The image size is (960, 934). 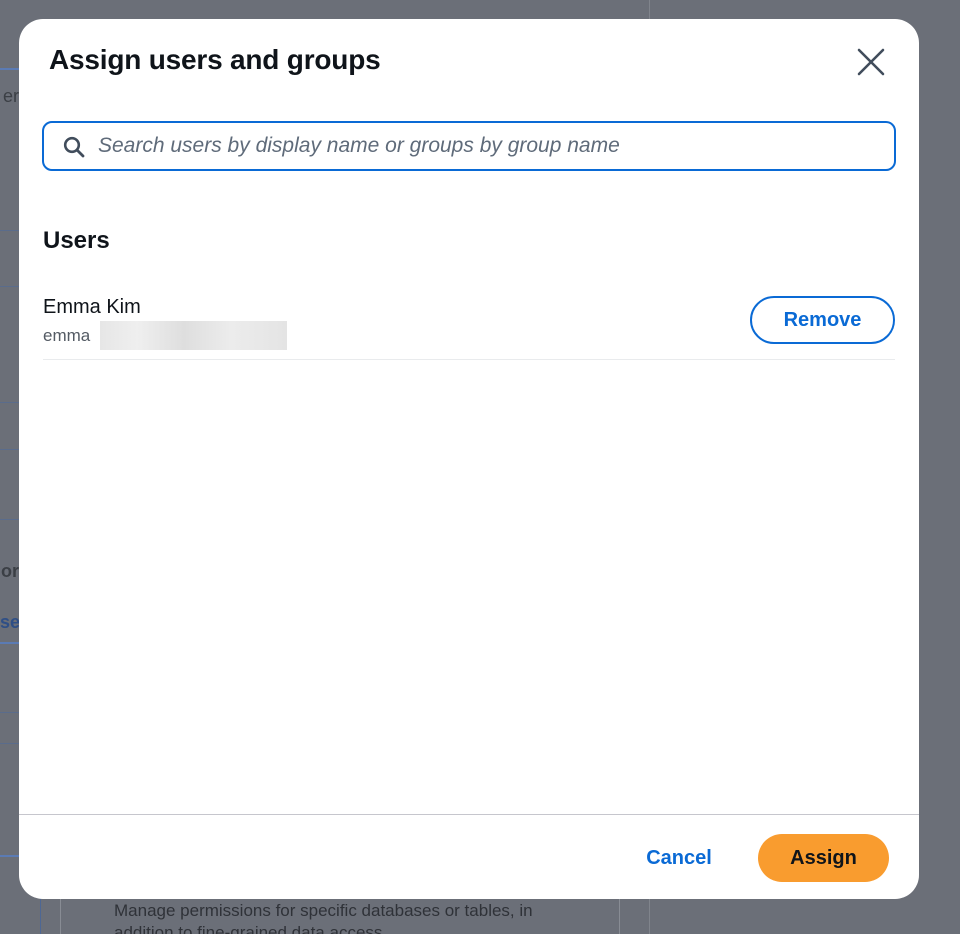 What do you see at coordinates (469, 324) in the screenshot?
I see `user-list-item: Emma Kim emma Remove` at bounding box center [469, 324].